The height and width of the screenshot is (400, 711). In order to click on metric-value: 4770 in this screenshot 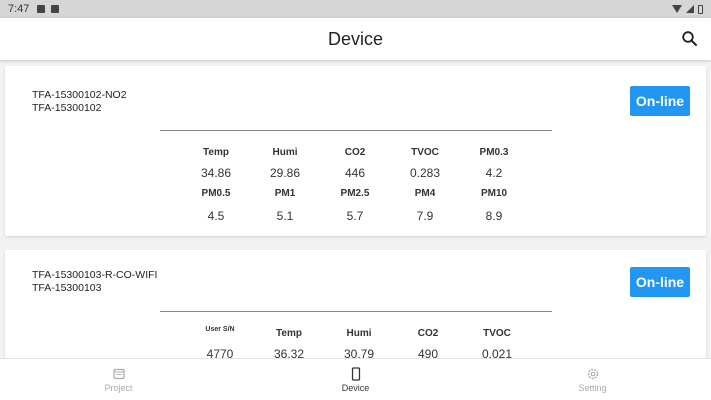, I will do `click(220, 352)`.